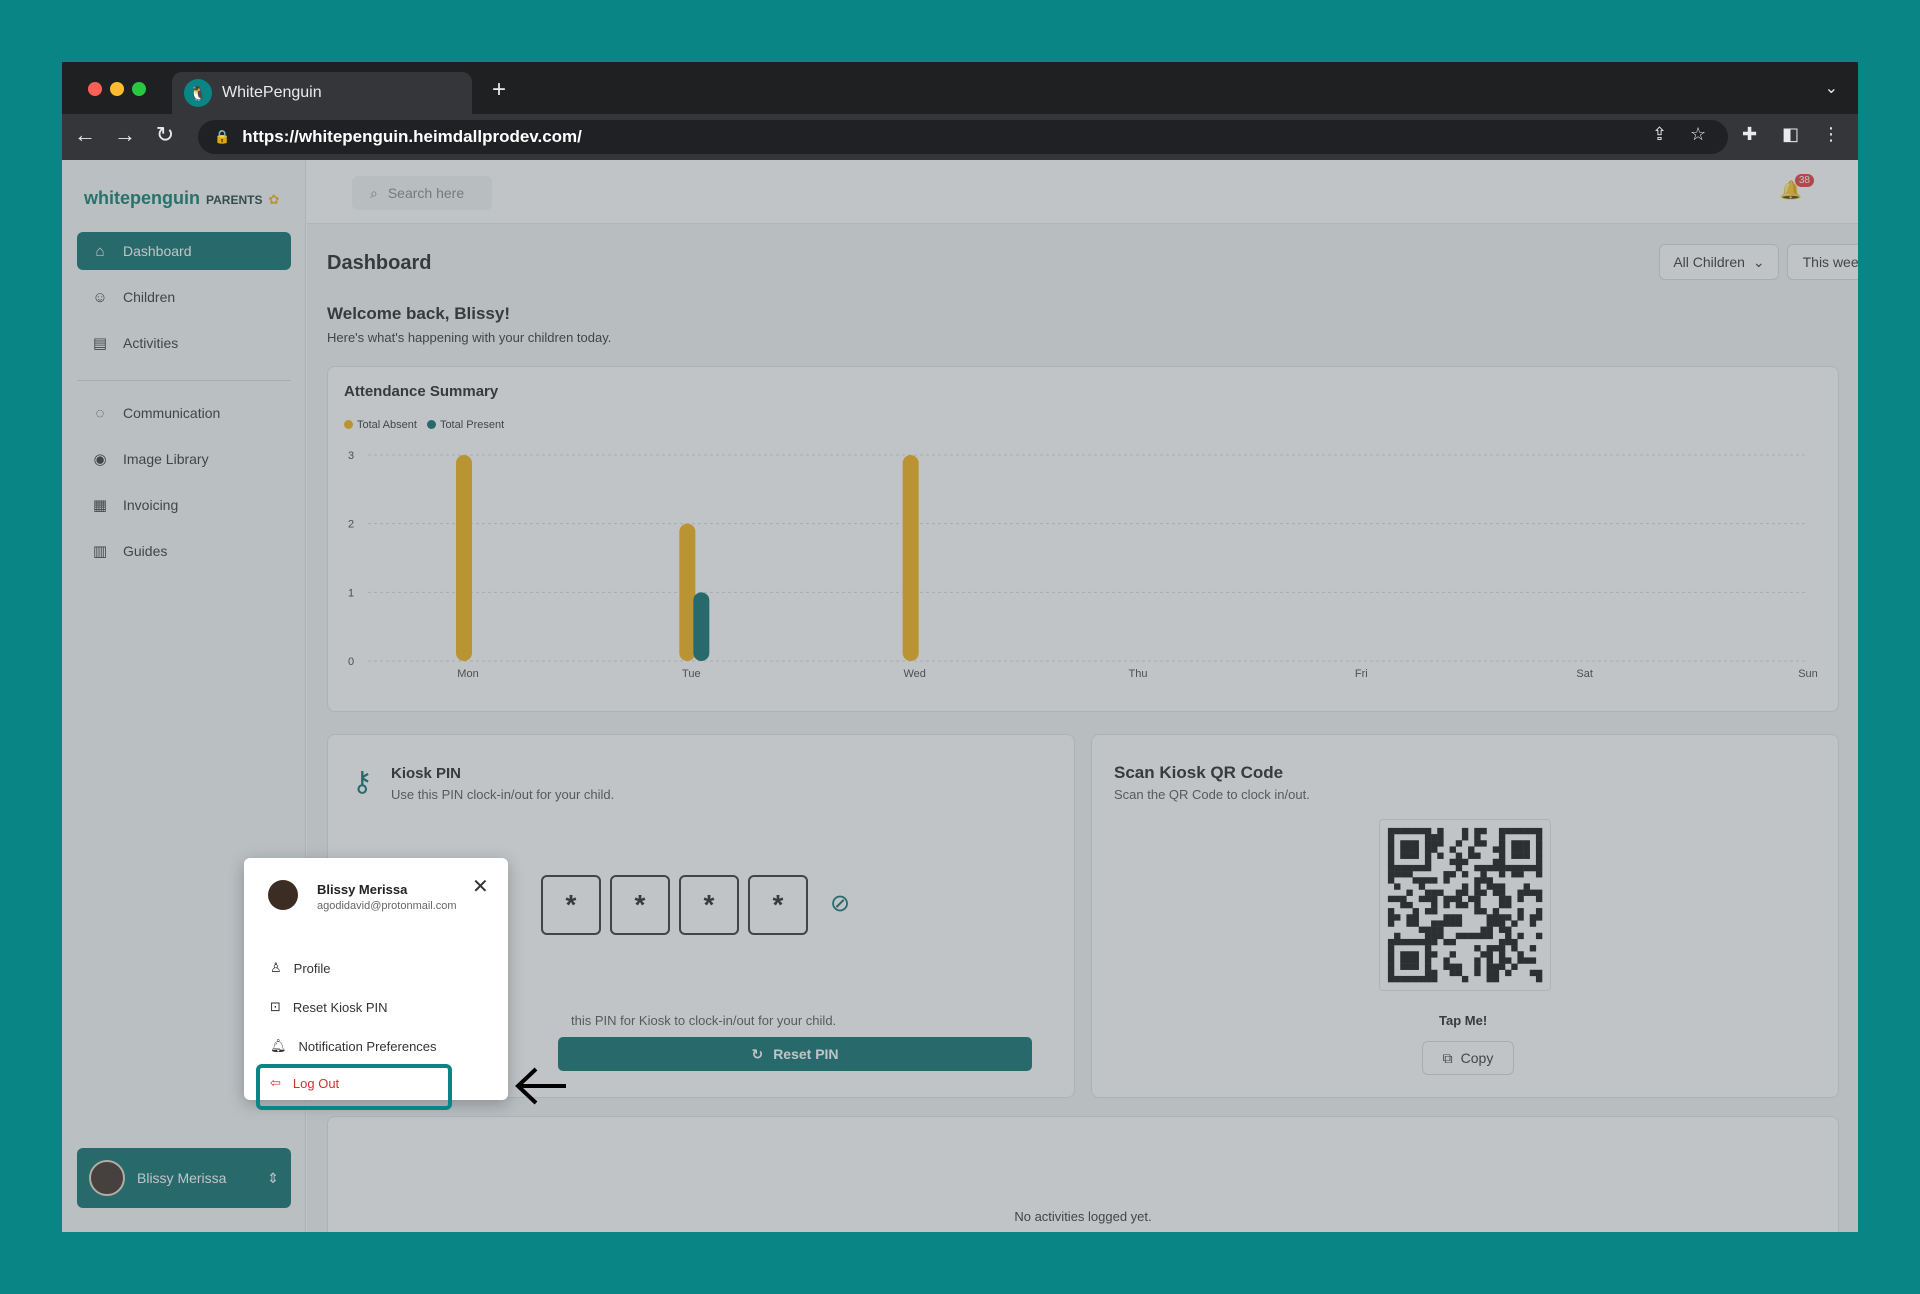 This screenshot has width=1920, height=1294. What do you see at coordinates (480, 886) in the screenshot?
I see `close-icon: ✕` at bounding box center [480, 886].